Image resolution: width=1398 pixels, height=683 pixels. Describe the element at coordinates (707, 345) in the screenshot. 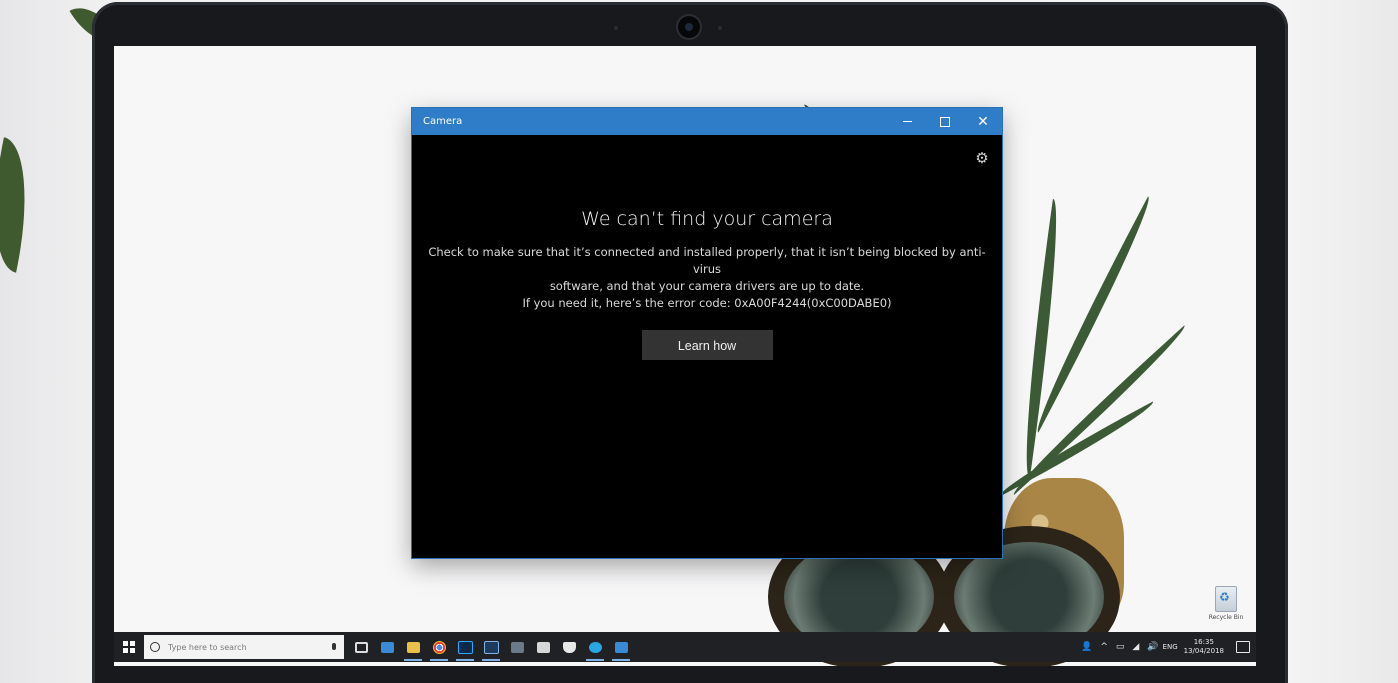

I see `learn-how-button: Learn how` at that location.